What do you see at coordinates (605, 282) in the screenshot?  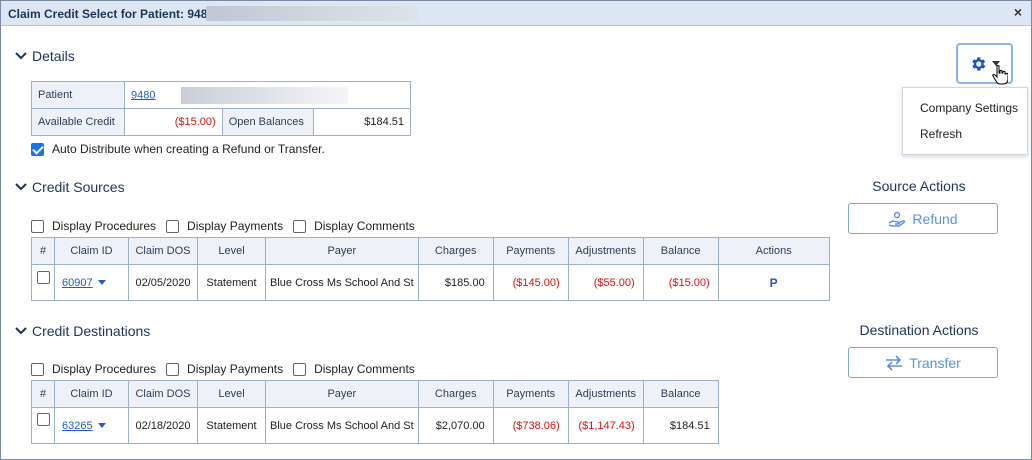 I see `adjustments-cell: ($55.00)` at bounding box center [605, 282].